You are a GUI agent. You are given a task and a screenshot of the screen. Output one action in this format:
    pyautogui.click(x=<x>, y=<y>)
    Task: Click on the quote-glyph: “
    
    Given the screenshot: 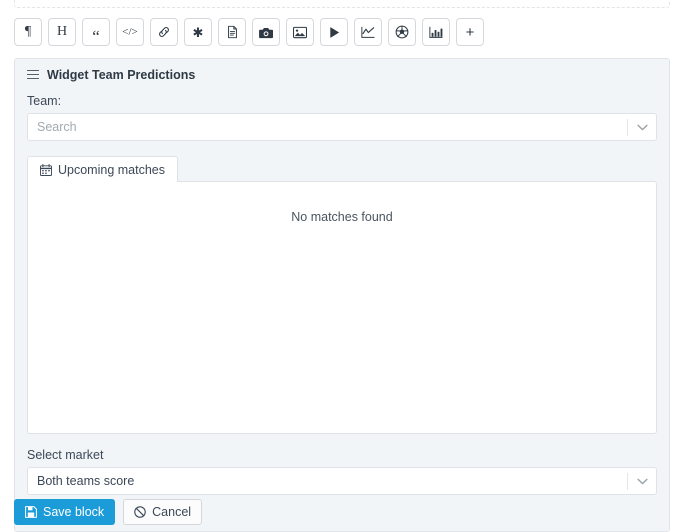 What is the action you would take?
    pyautogui.click(x=96, y=36)
    